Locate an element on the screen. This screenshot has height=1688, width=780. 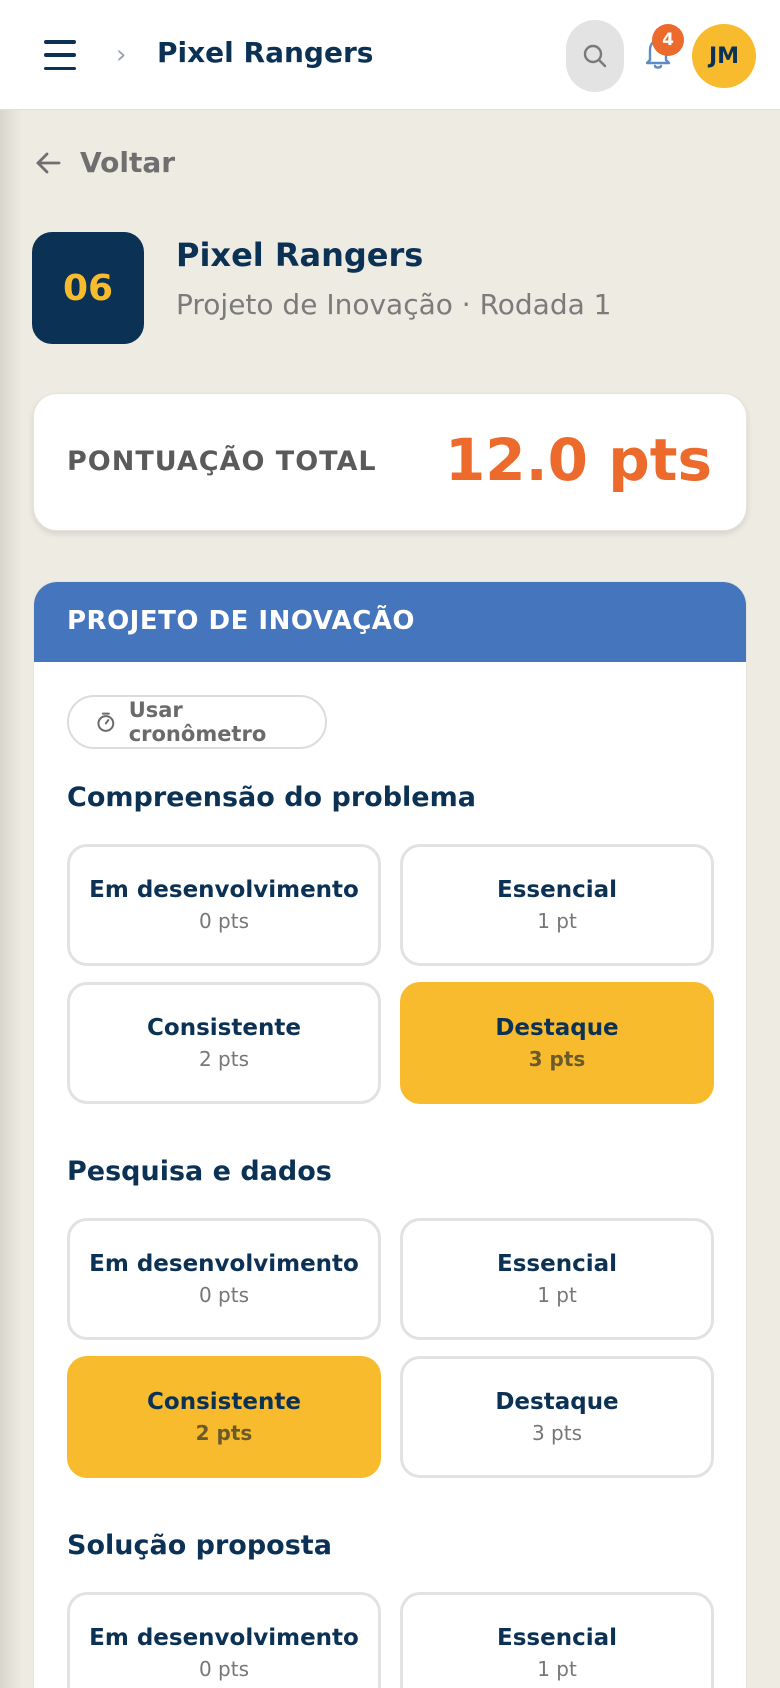
team-name: Pixel Rangers is located at coordinates (300, 255).